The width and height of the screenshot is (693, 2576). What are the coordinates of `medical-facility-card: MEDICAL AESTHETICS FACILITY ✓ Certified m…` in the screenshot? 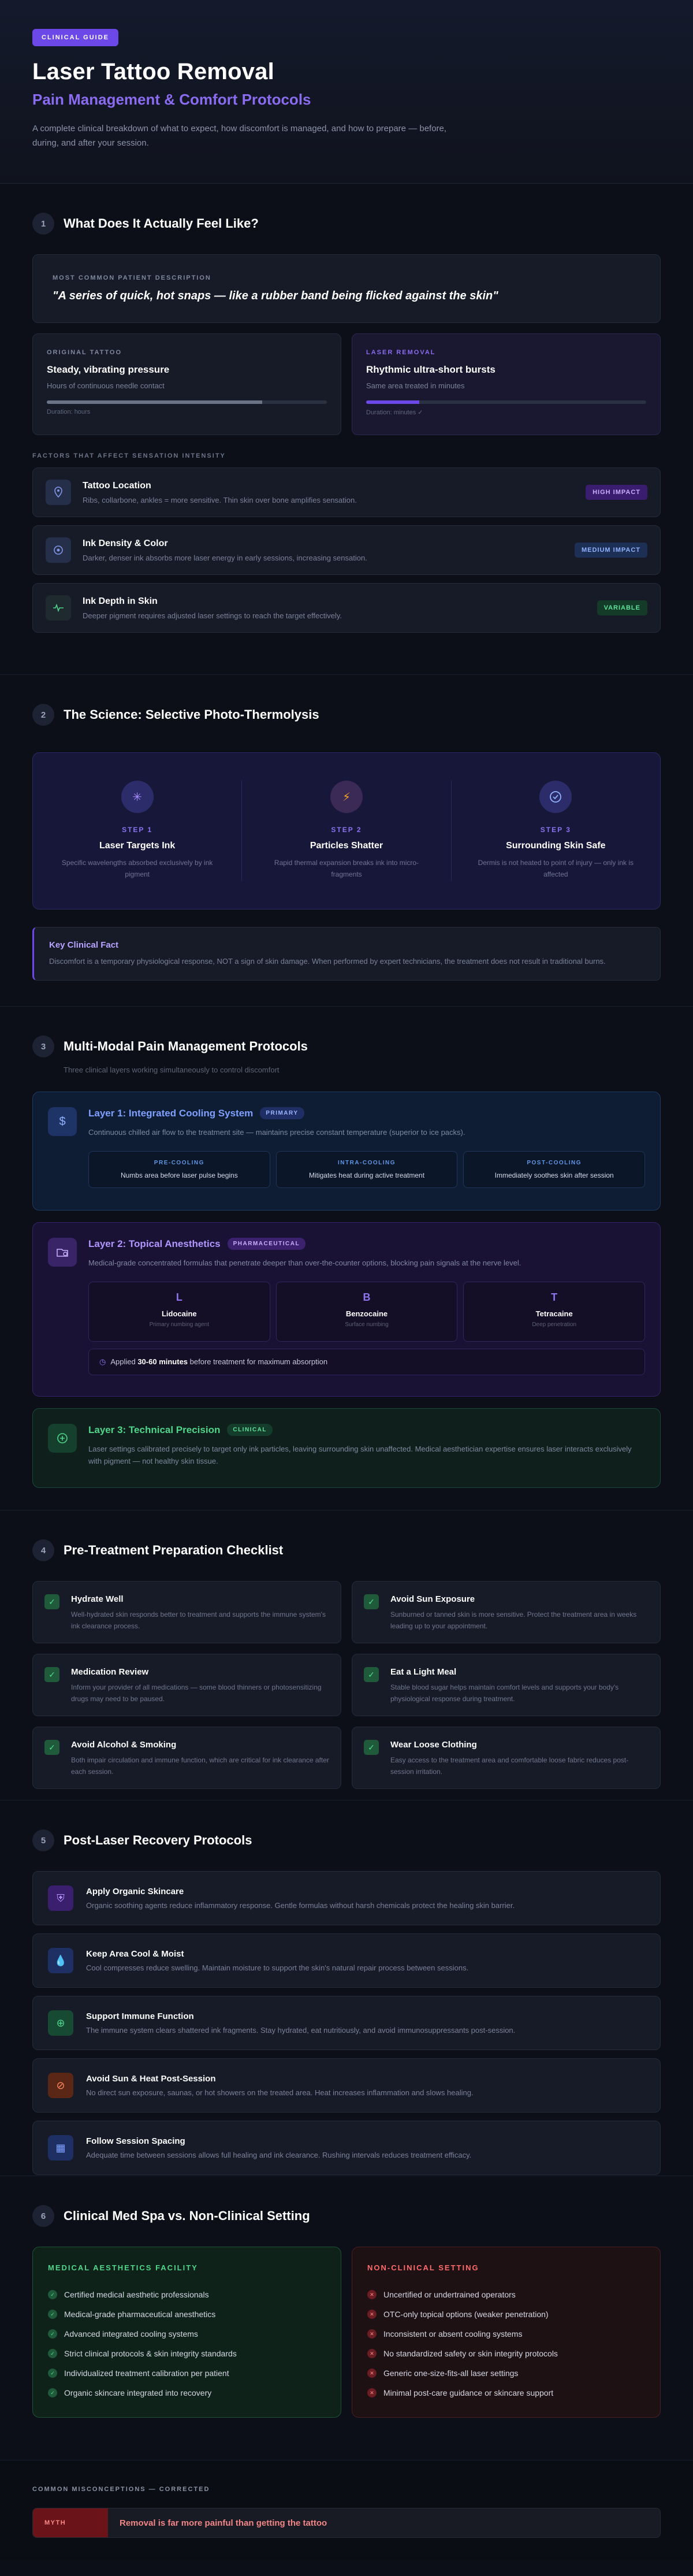 It's located at (186, 2332).